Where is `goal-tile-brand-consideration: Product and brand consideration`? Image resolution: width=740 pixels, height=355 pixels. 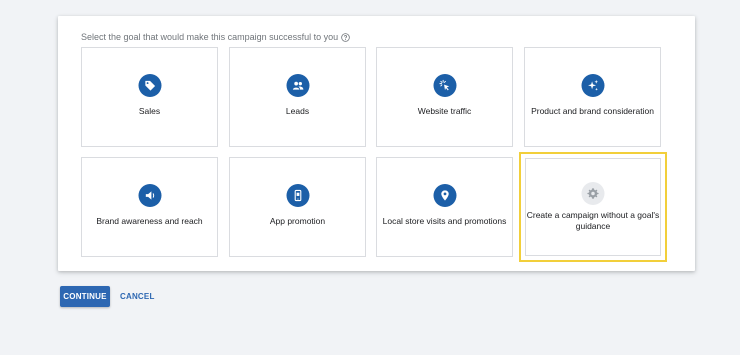 goal-tile-brand-consideration: Product and brand consideration is located at coordinates (592, 97).